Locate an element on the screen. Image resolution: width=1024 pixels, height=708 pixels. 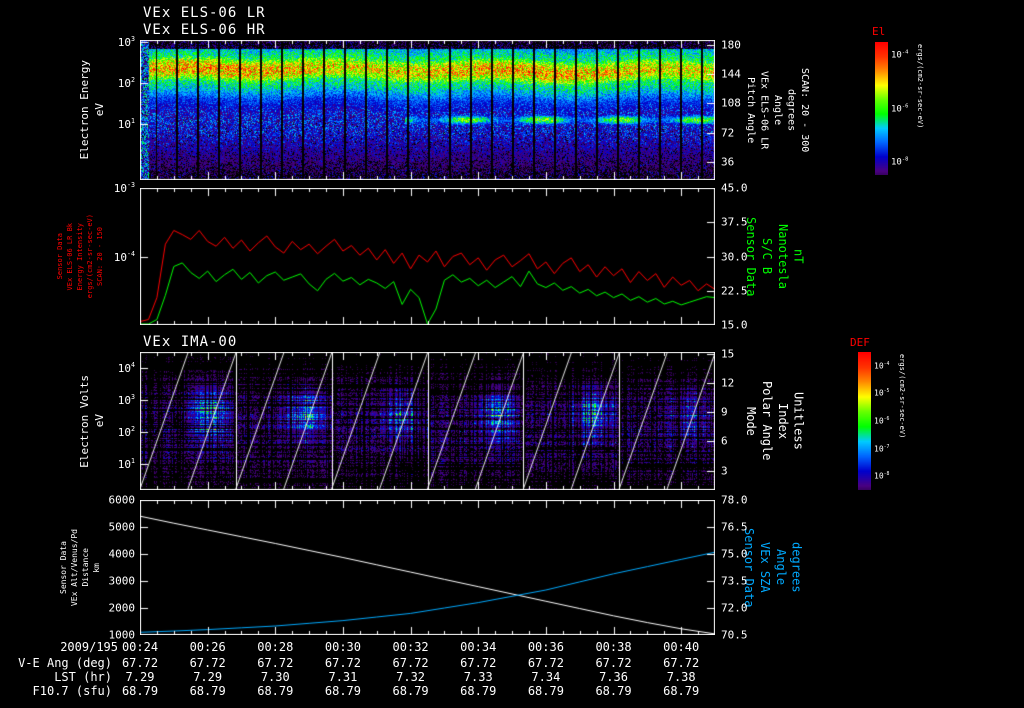
left-tick-label: 4000 is located at coordinates (122, 554).